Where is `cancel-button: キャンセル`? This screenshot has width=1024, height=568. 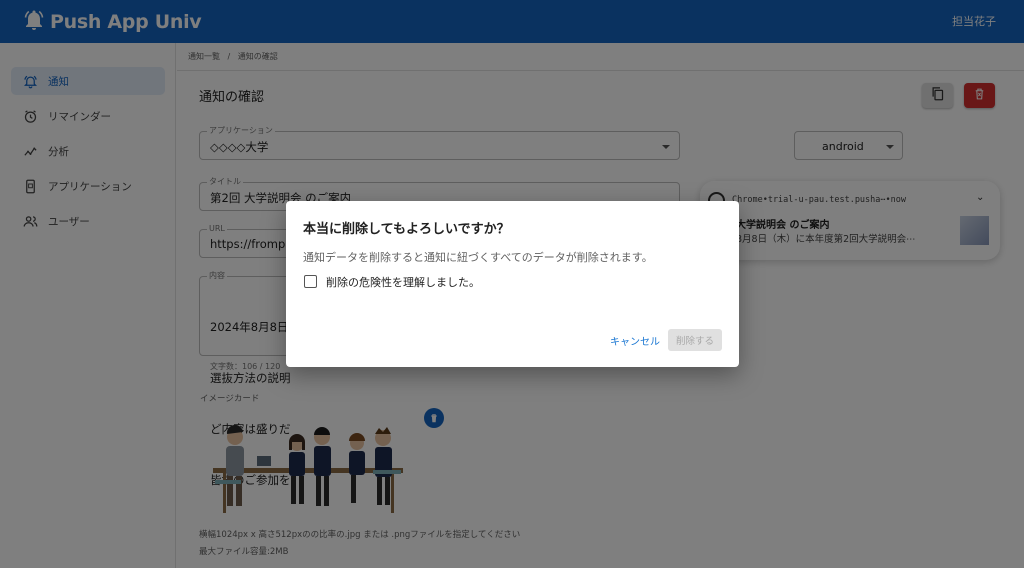
cancel-button: キャンセル is located at coordinates (635, 340).